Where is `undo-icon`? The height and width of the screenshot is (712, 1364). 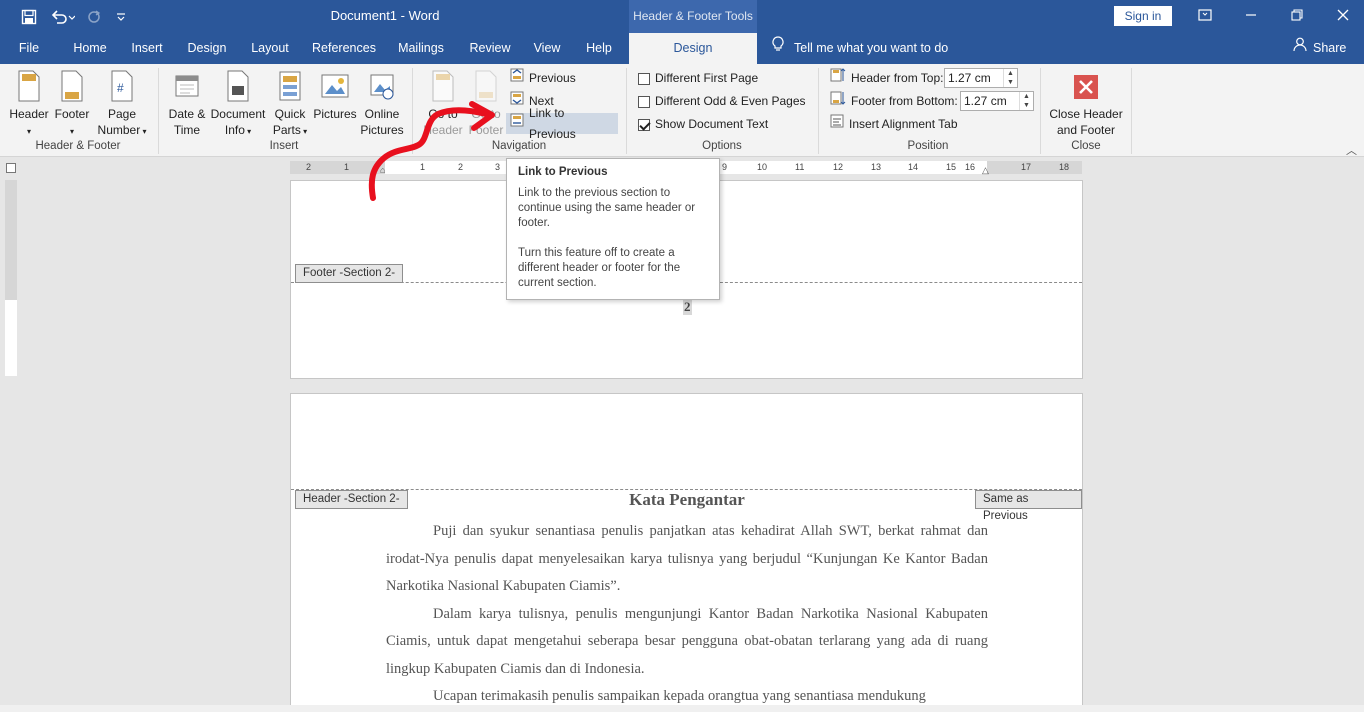 undo-icon is located at coordinates (63, 16).